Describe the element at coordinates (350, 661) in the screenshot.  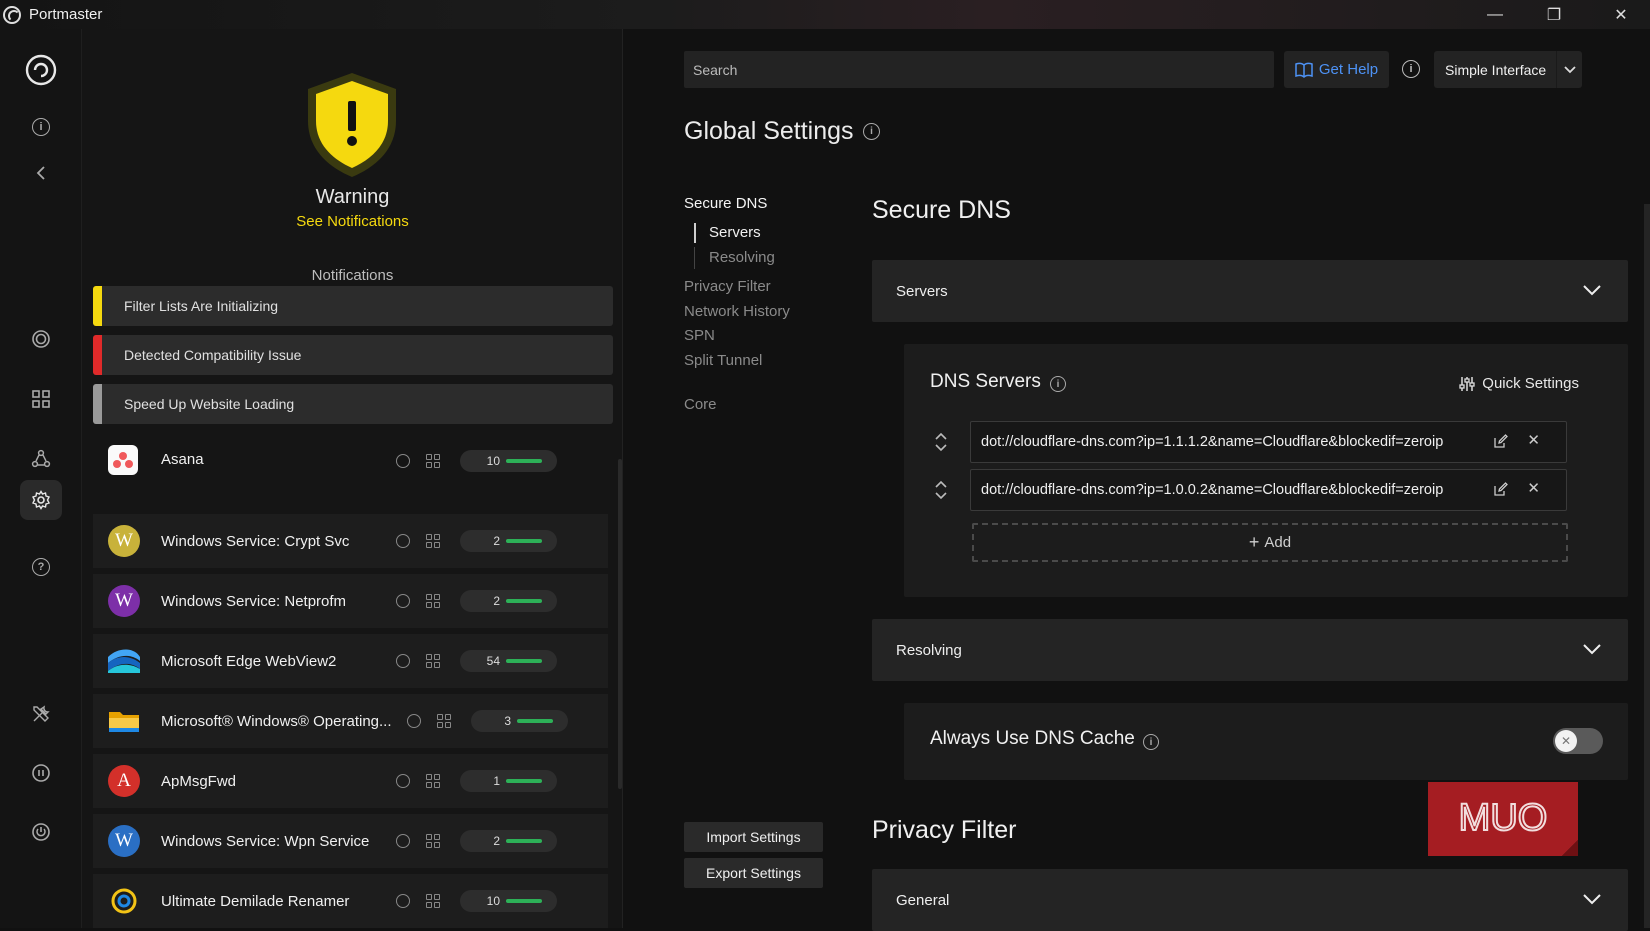
I see `app-row: Microsoft Edge WebView2 54` at that location.